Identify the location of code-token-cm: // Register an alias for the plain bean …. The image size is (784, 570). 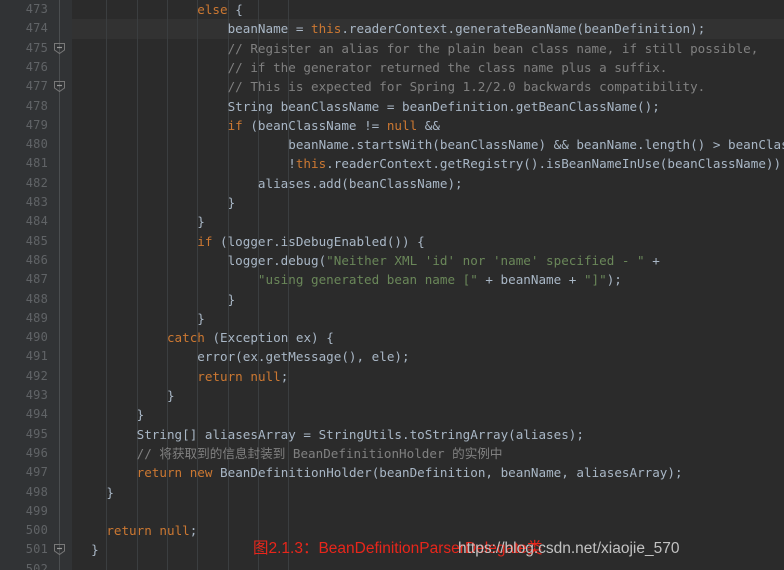
(493, 48).